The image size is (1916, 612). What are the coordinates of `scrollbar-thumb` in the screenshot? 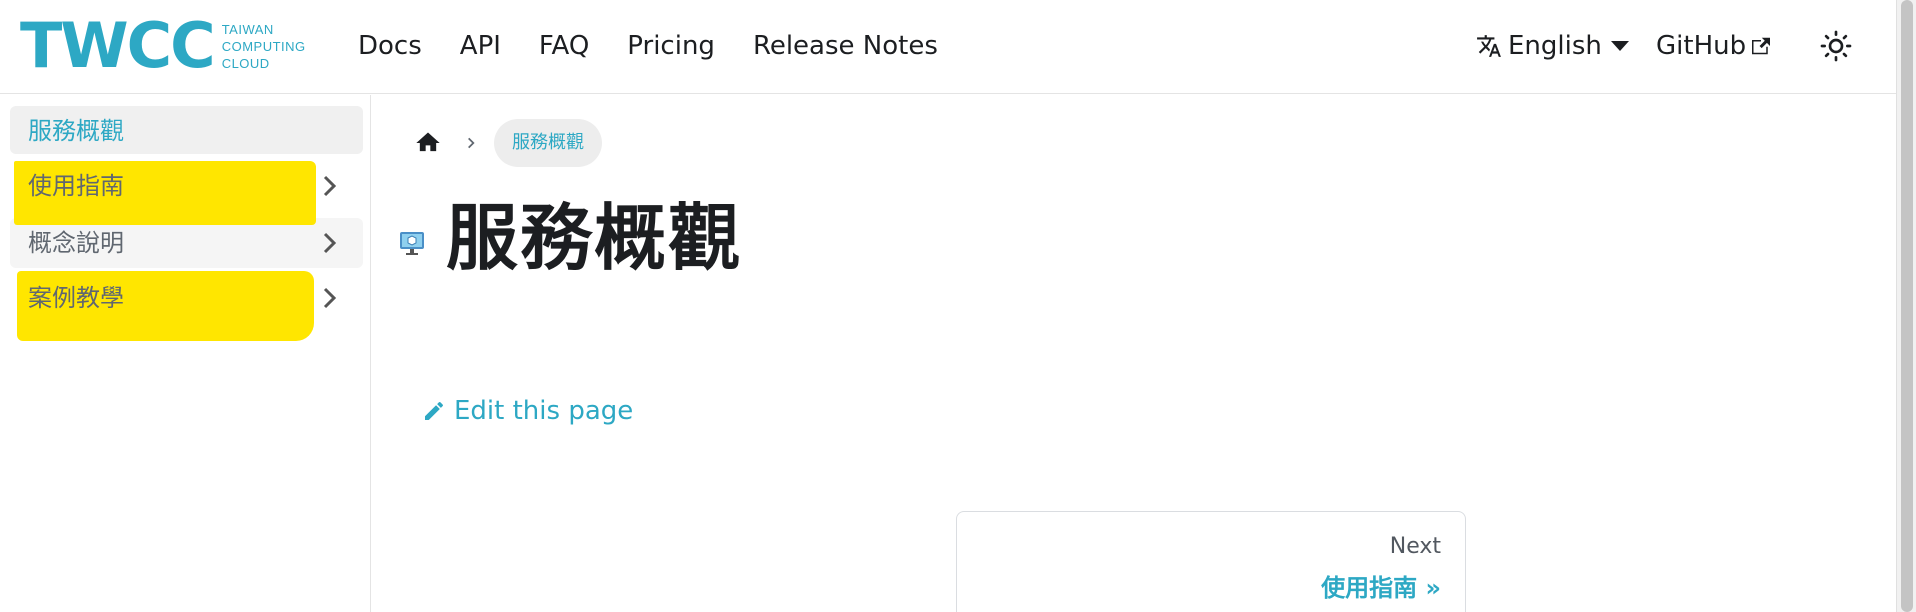 It's located at (1907, 306).